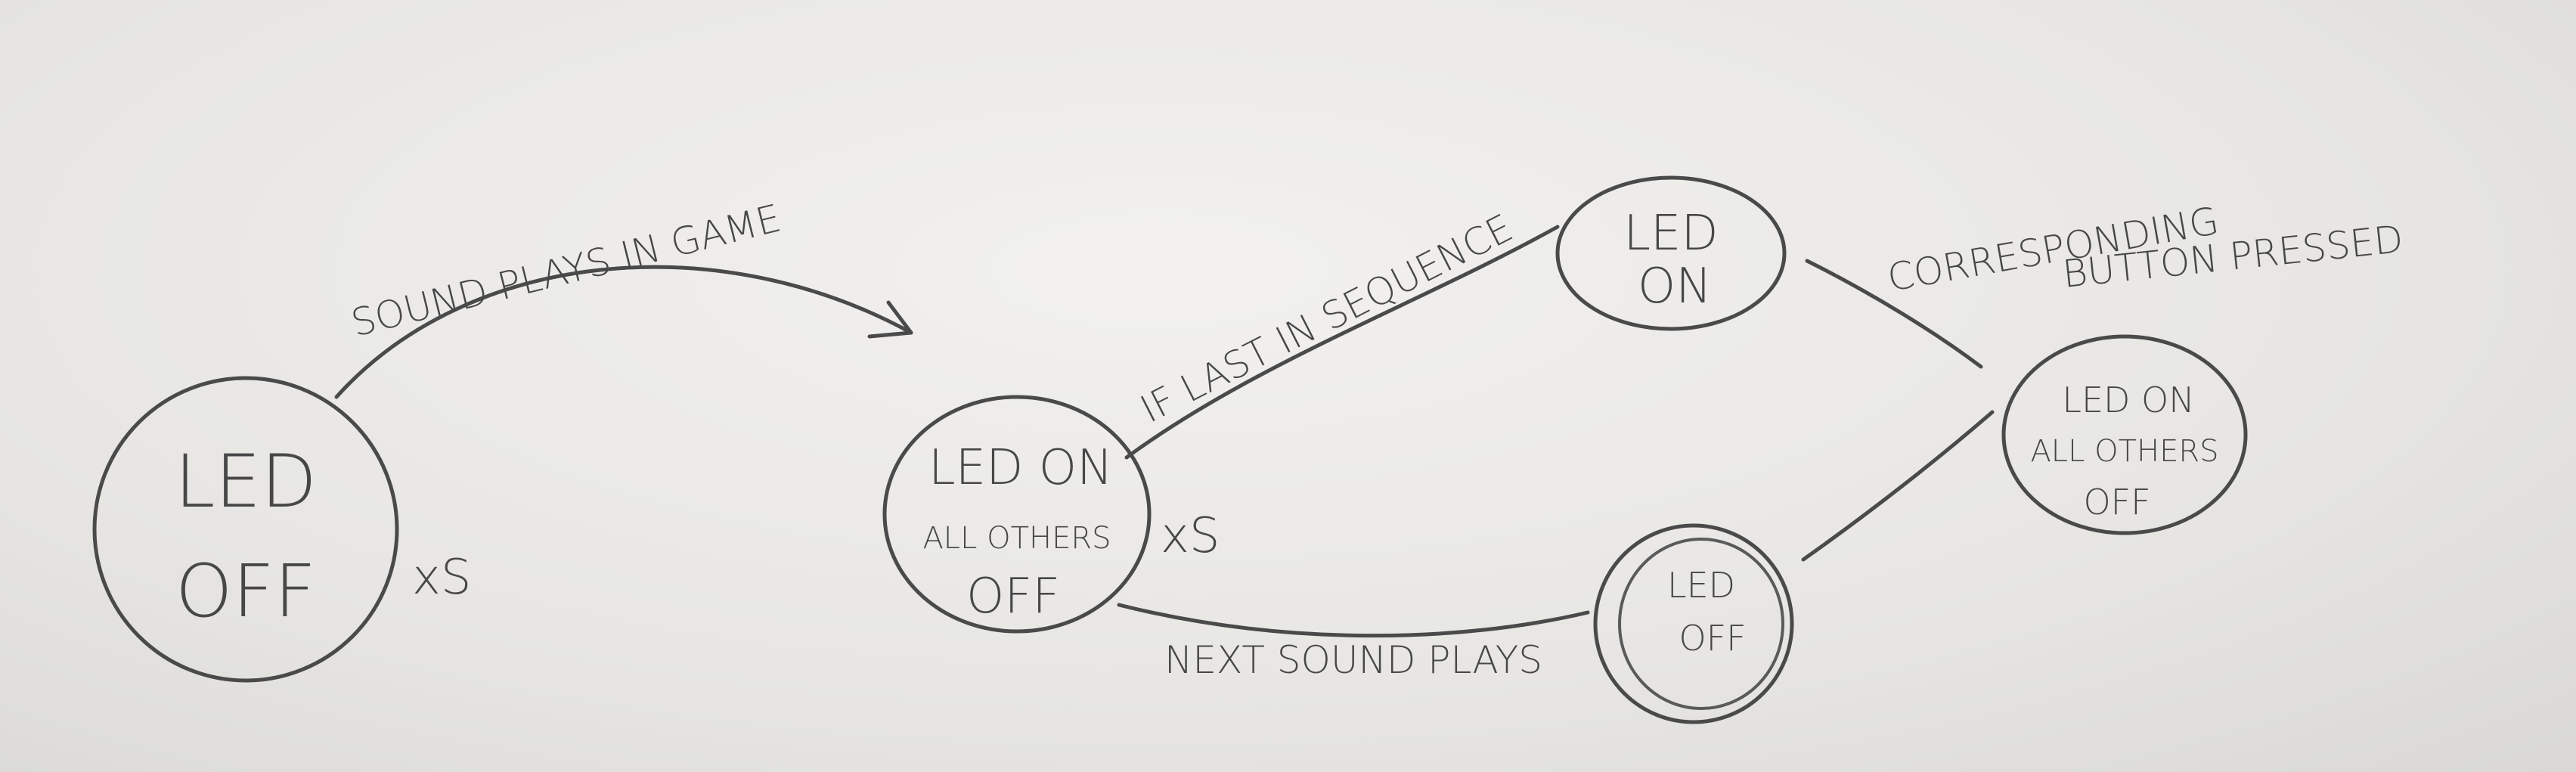 This screenshot has width=2576, height=772. I want to click on state-5-line3: OFF, so click(2116, 502).